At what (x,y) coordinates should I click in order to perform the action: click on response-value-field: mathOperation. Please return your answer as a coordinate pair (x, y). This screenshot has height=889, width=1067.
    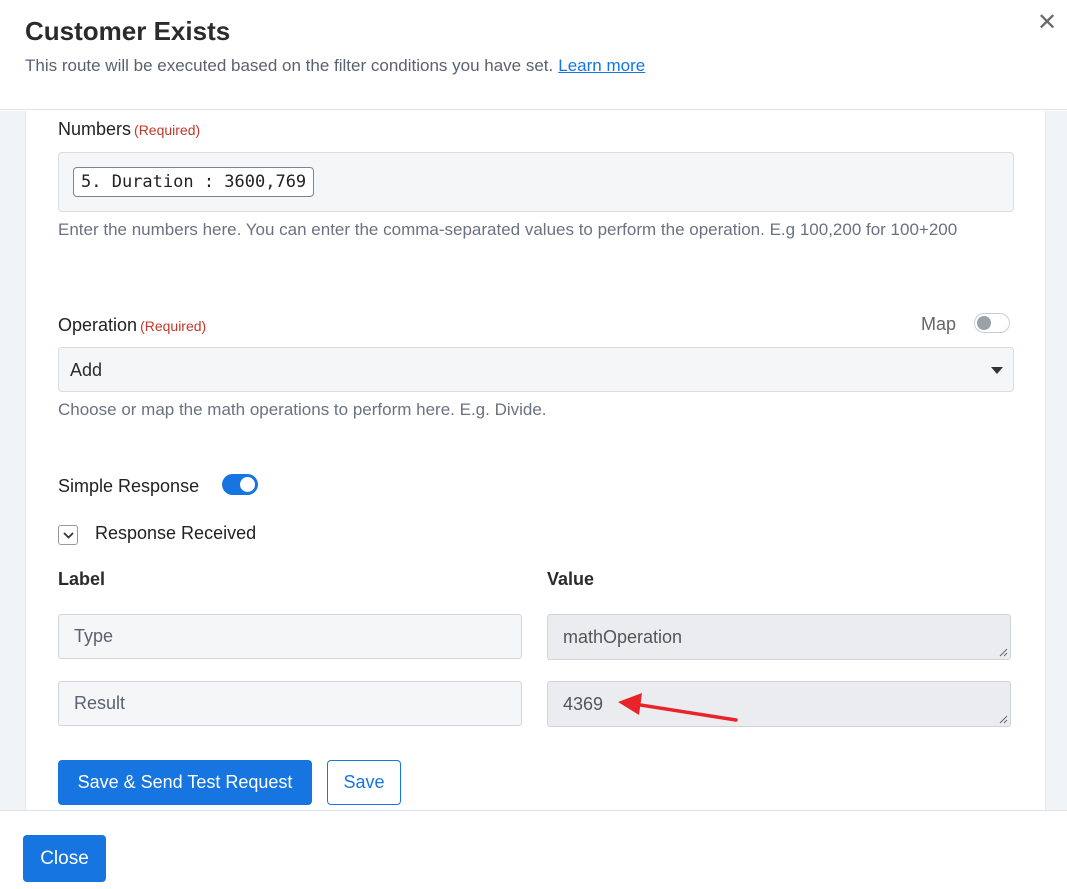
    Looking at the image, I should click on (779, 637).